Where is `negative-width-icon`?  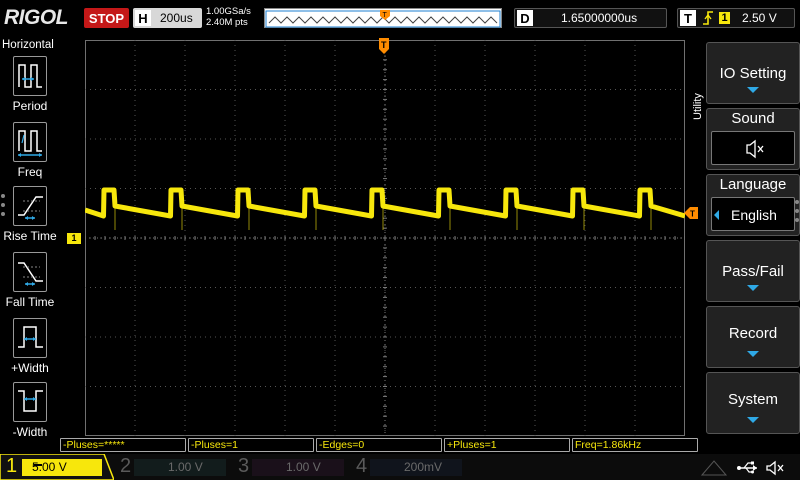
negative-width-icon is located at coordinates (30, 402).